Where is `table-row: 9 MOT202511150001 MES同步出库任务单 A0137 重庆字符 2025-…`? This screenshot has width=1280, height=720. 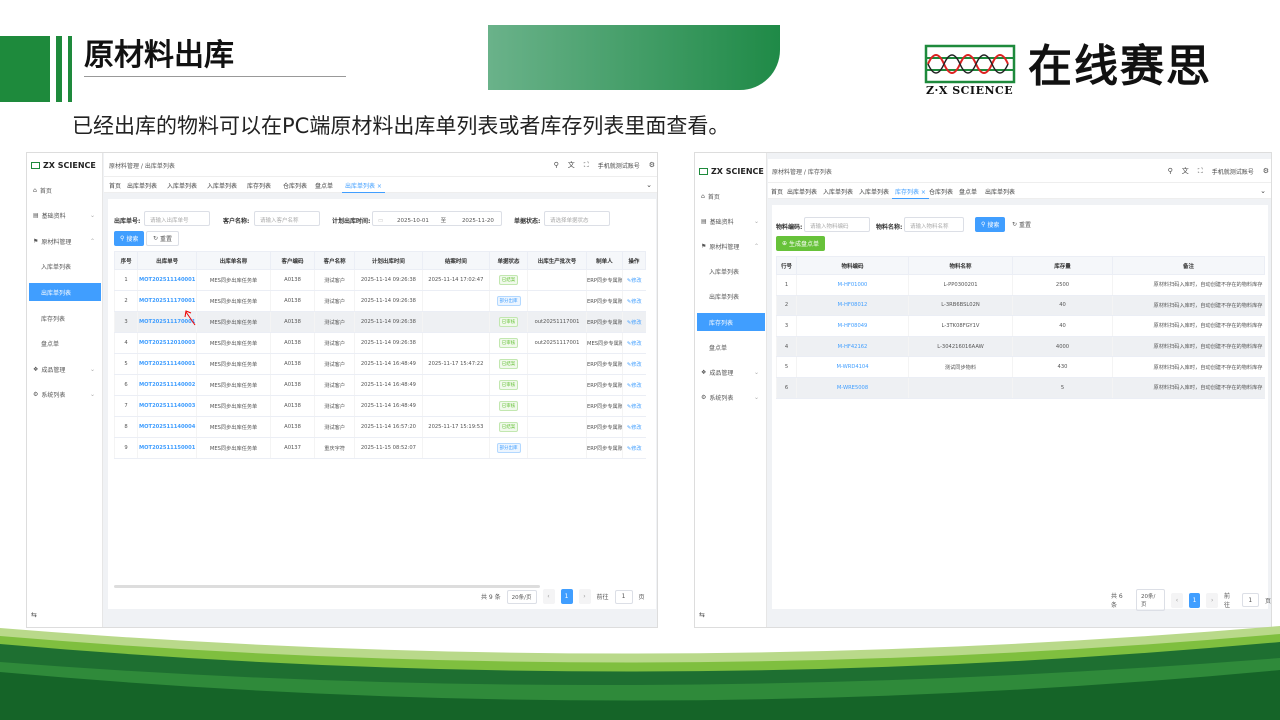 table-row: 9 MOT202511150001 MES同步出库任务单 A0137 重庆字符 2025-… is located at coordinates (379, 448).